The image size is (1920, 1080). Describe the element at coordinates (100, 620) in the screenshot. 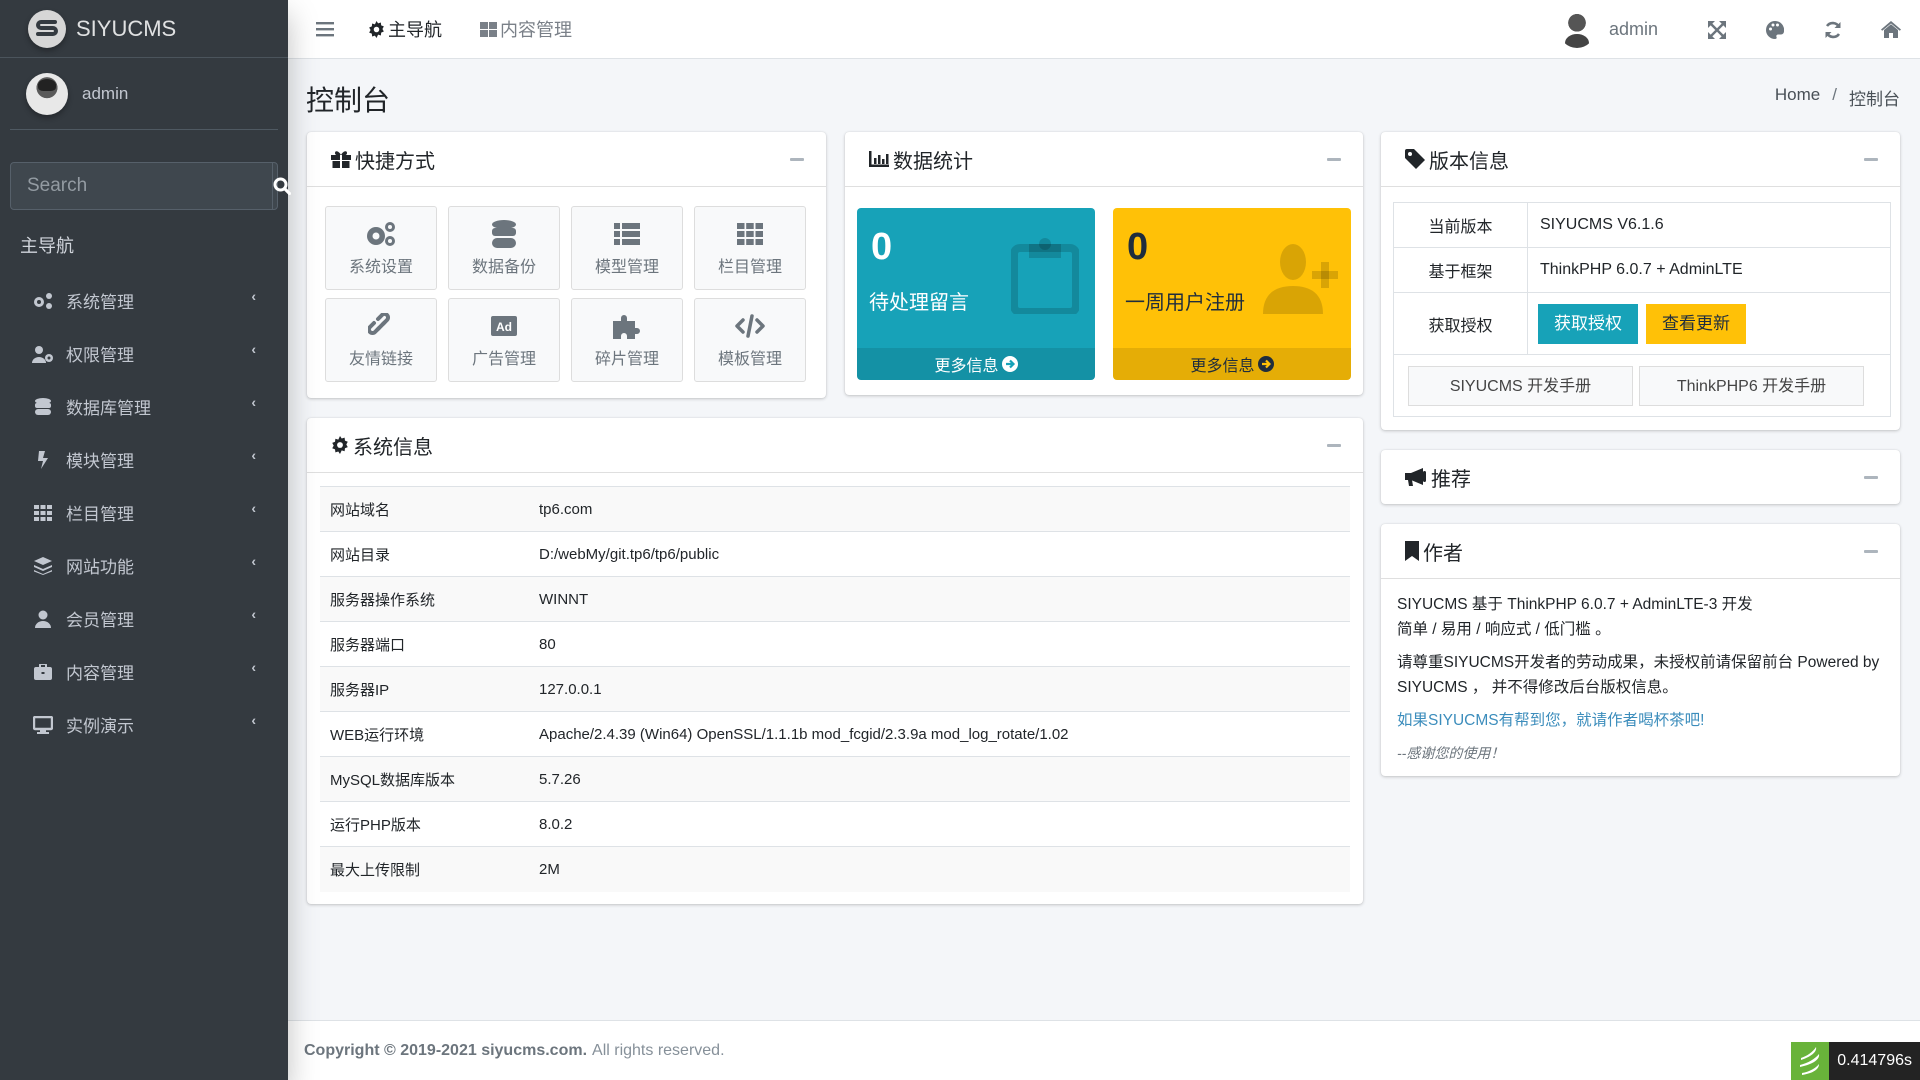

I see `sidebar-item-label: 会员管理` at that location.